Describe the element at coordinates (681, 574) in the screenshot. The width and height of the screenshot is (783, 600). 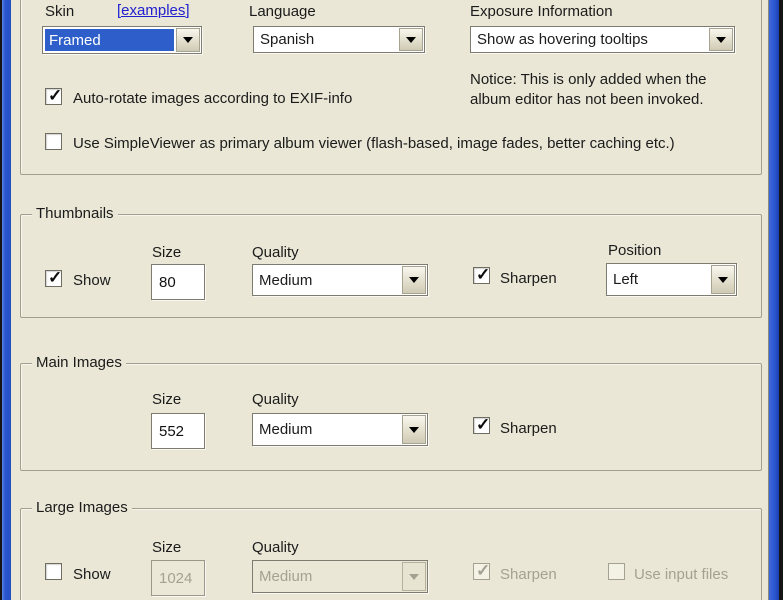
I see `large-use-input-files-label: Use input files` at that location.